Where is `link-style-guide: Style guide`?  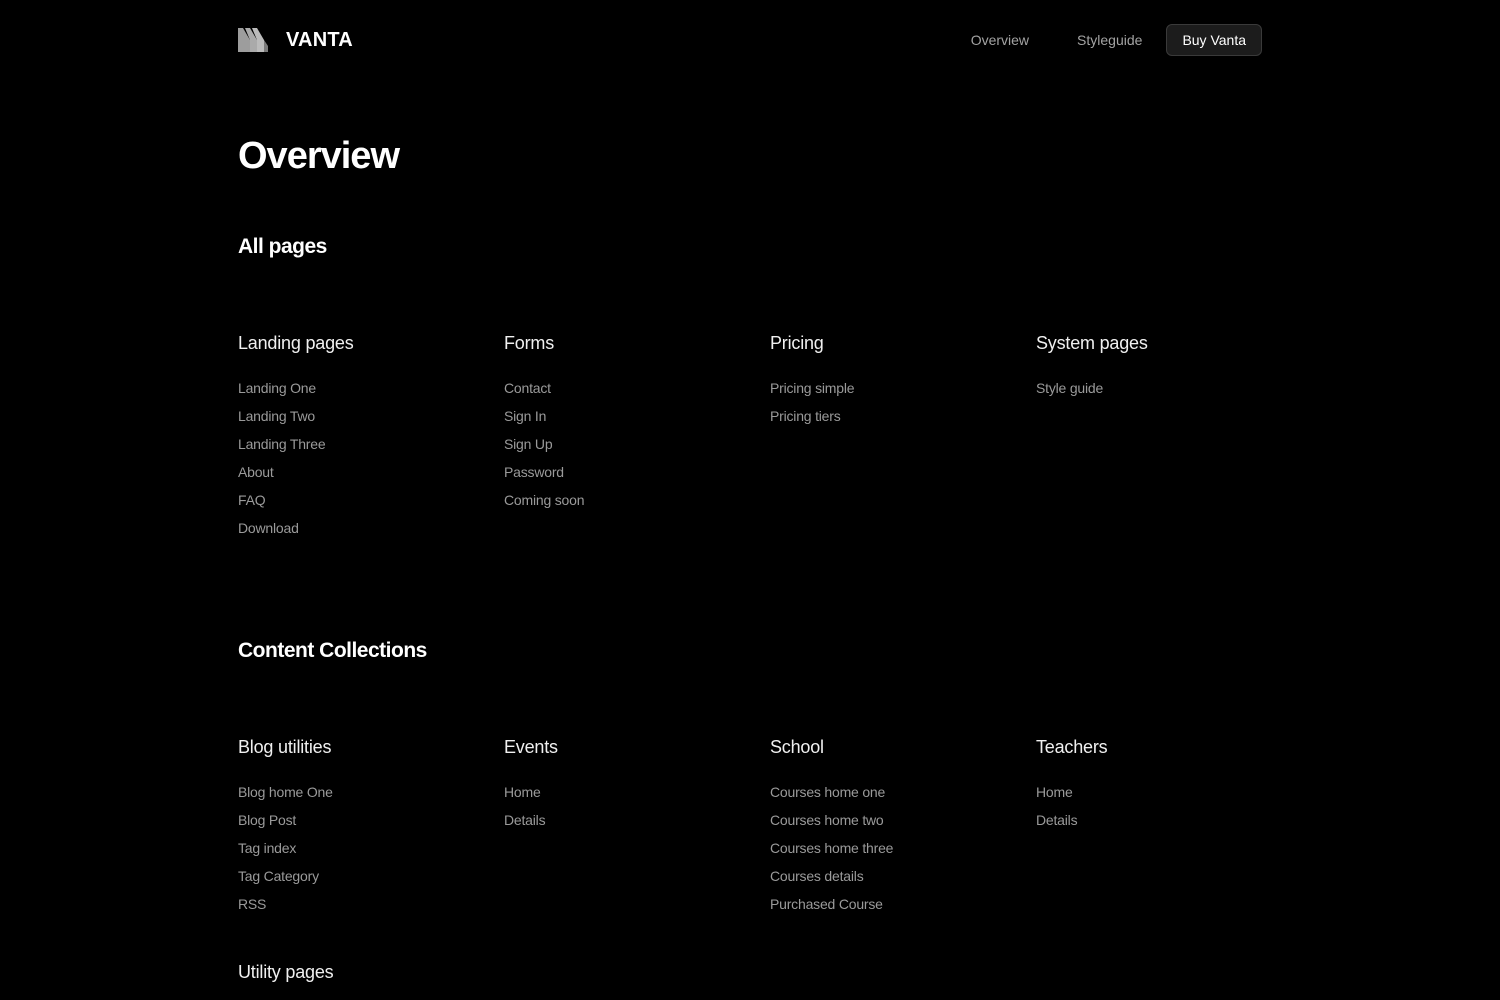 link-style-guide: Style guide is located at coordinates (1069, 388).